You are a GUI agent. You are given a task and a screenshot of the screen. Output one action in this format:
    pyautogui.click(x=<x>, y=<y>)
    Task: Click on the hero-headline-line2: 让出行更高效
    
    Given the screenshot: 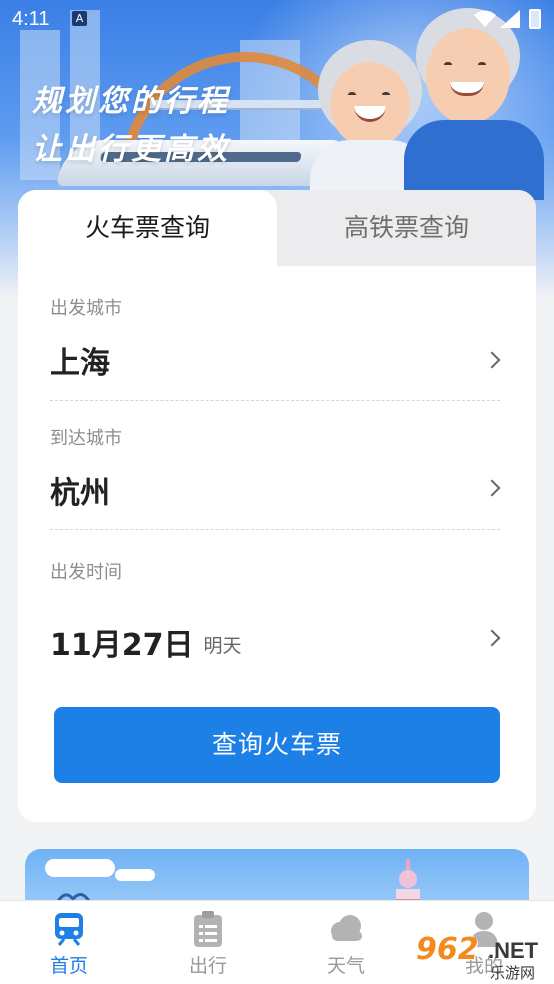 What is the action you would take?
    pyautogui.click(x=131, y=149)
    